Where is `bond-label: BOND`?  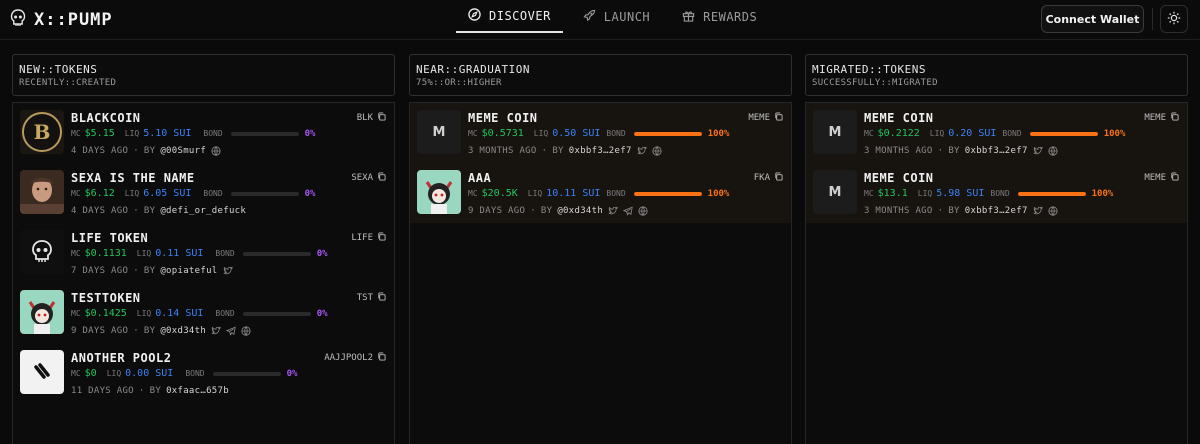
bond-label: BOND is located at coordinates (616, 193).